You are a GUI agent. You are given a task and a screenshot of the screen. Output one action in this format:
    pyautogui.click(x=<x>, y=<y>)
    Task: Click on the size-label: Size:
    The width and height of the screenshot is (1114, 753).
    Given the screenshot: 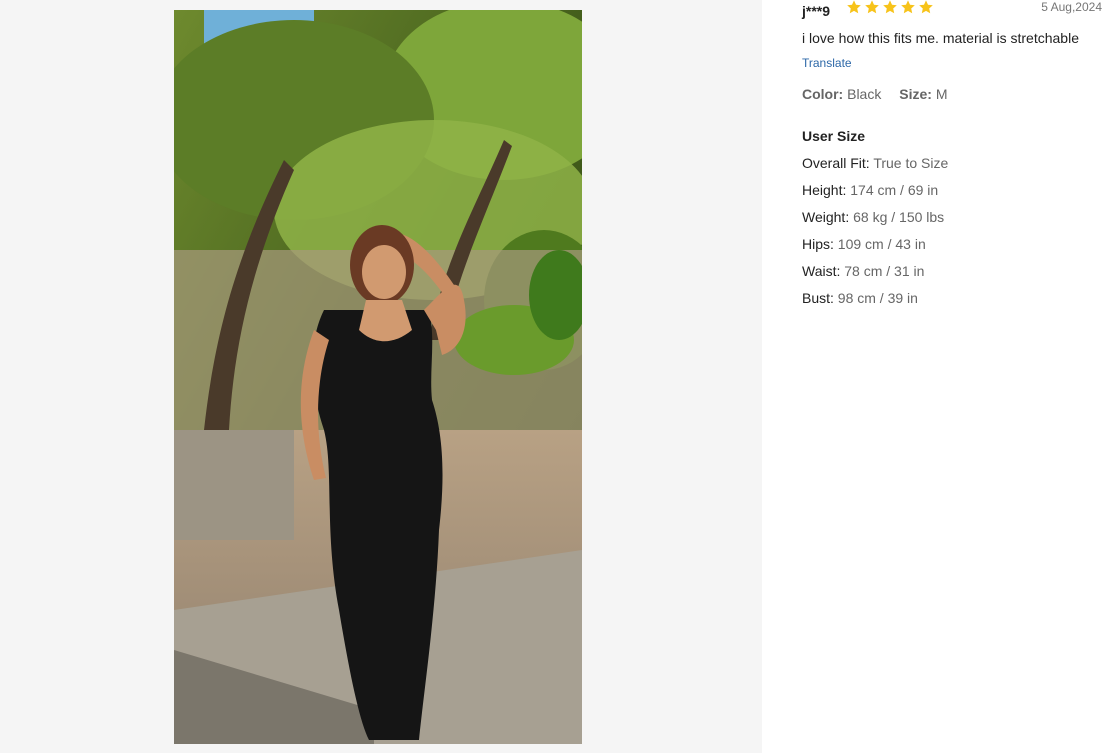 What is the action you would take?
    pyautogui.click(x=915, y=94)
    